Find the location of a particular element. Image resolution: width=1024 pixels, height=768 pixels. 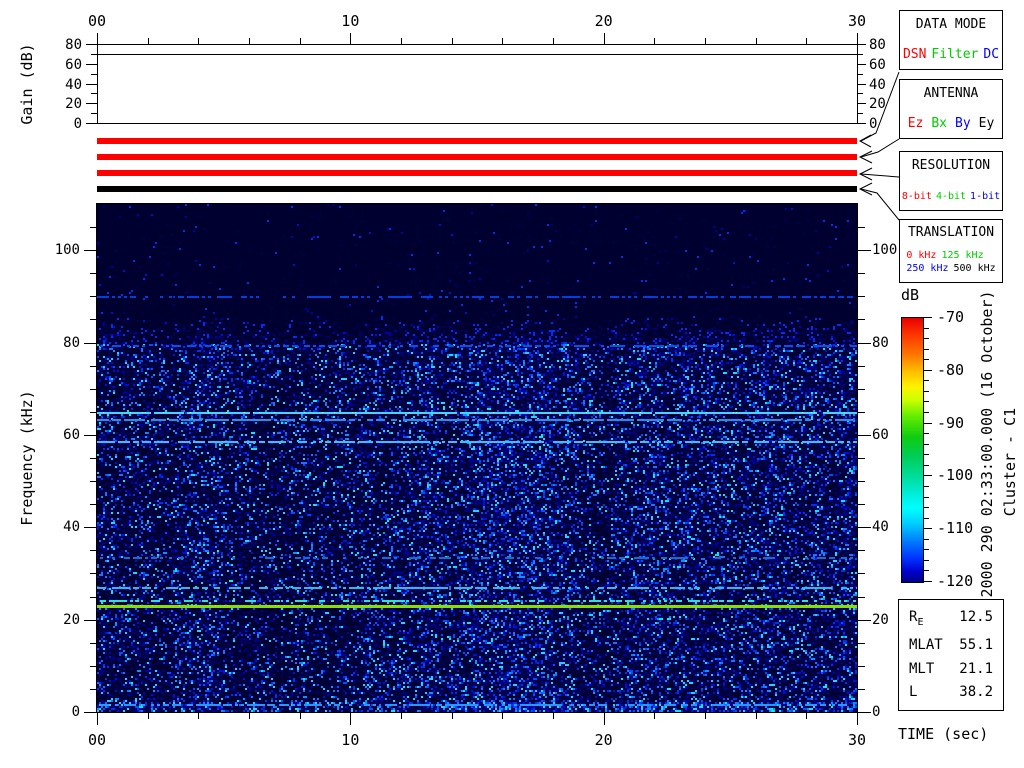

freq-tick-label-left: 100 is located at coordinates (67, 250).